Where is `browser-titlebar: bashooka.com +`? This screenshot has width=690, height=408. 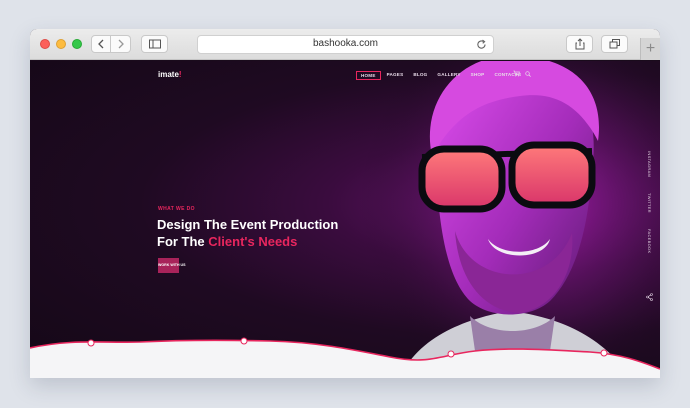 browser-titlebar: bashooka.com + is located at coordinates (345, 44).